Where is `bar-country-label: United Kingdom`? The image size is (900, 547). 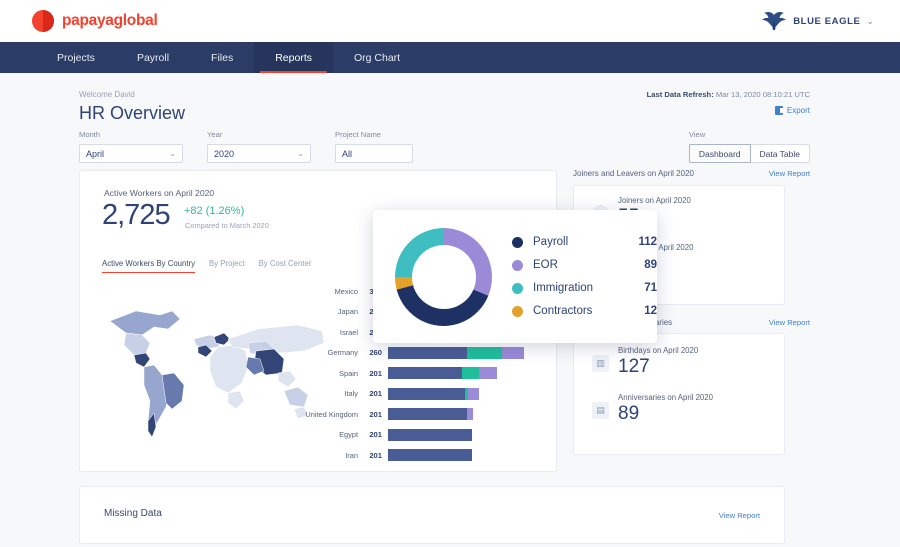 bar-country-label: United Kingdom is located at coordinates (331, 414).